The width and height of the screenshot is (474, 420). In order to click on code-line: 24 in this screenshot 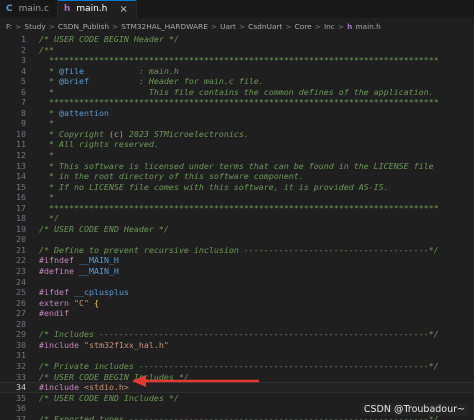, I will do `click(237, 282)`.